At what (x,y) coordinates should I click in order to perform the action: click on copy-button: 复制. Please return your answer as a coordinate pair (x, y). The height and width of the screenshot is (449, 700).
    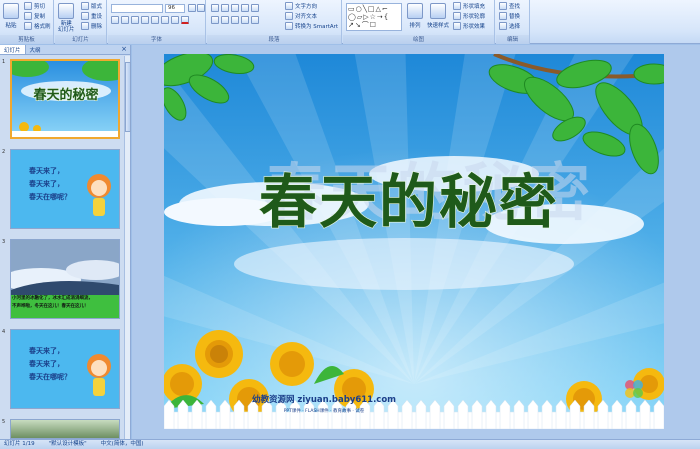
    Looking at the image, I should click on (34, 16).